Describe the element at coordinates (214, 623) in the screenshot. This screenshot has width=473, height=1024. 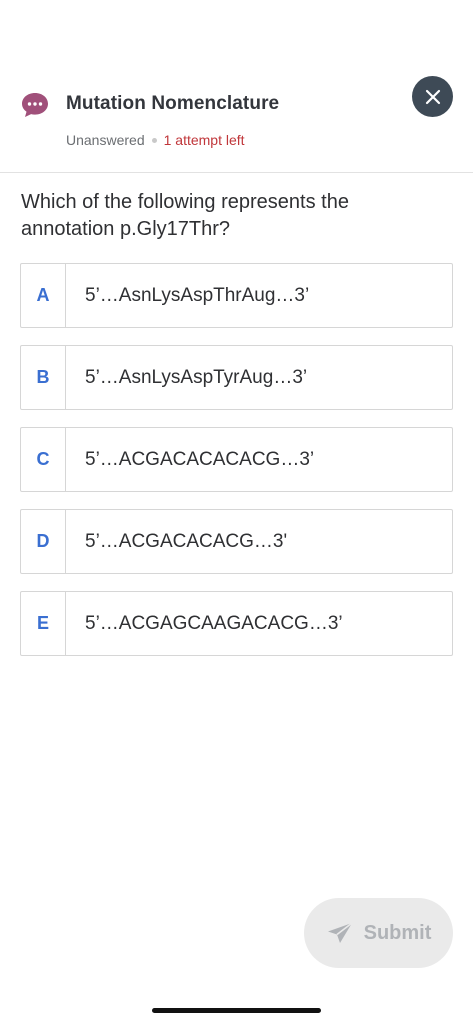
I see `option-text: 5’…ACGAGCAAGACACG…3’` at that location.